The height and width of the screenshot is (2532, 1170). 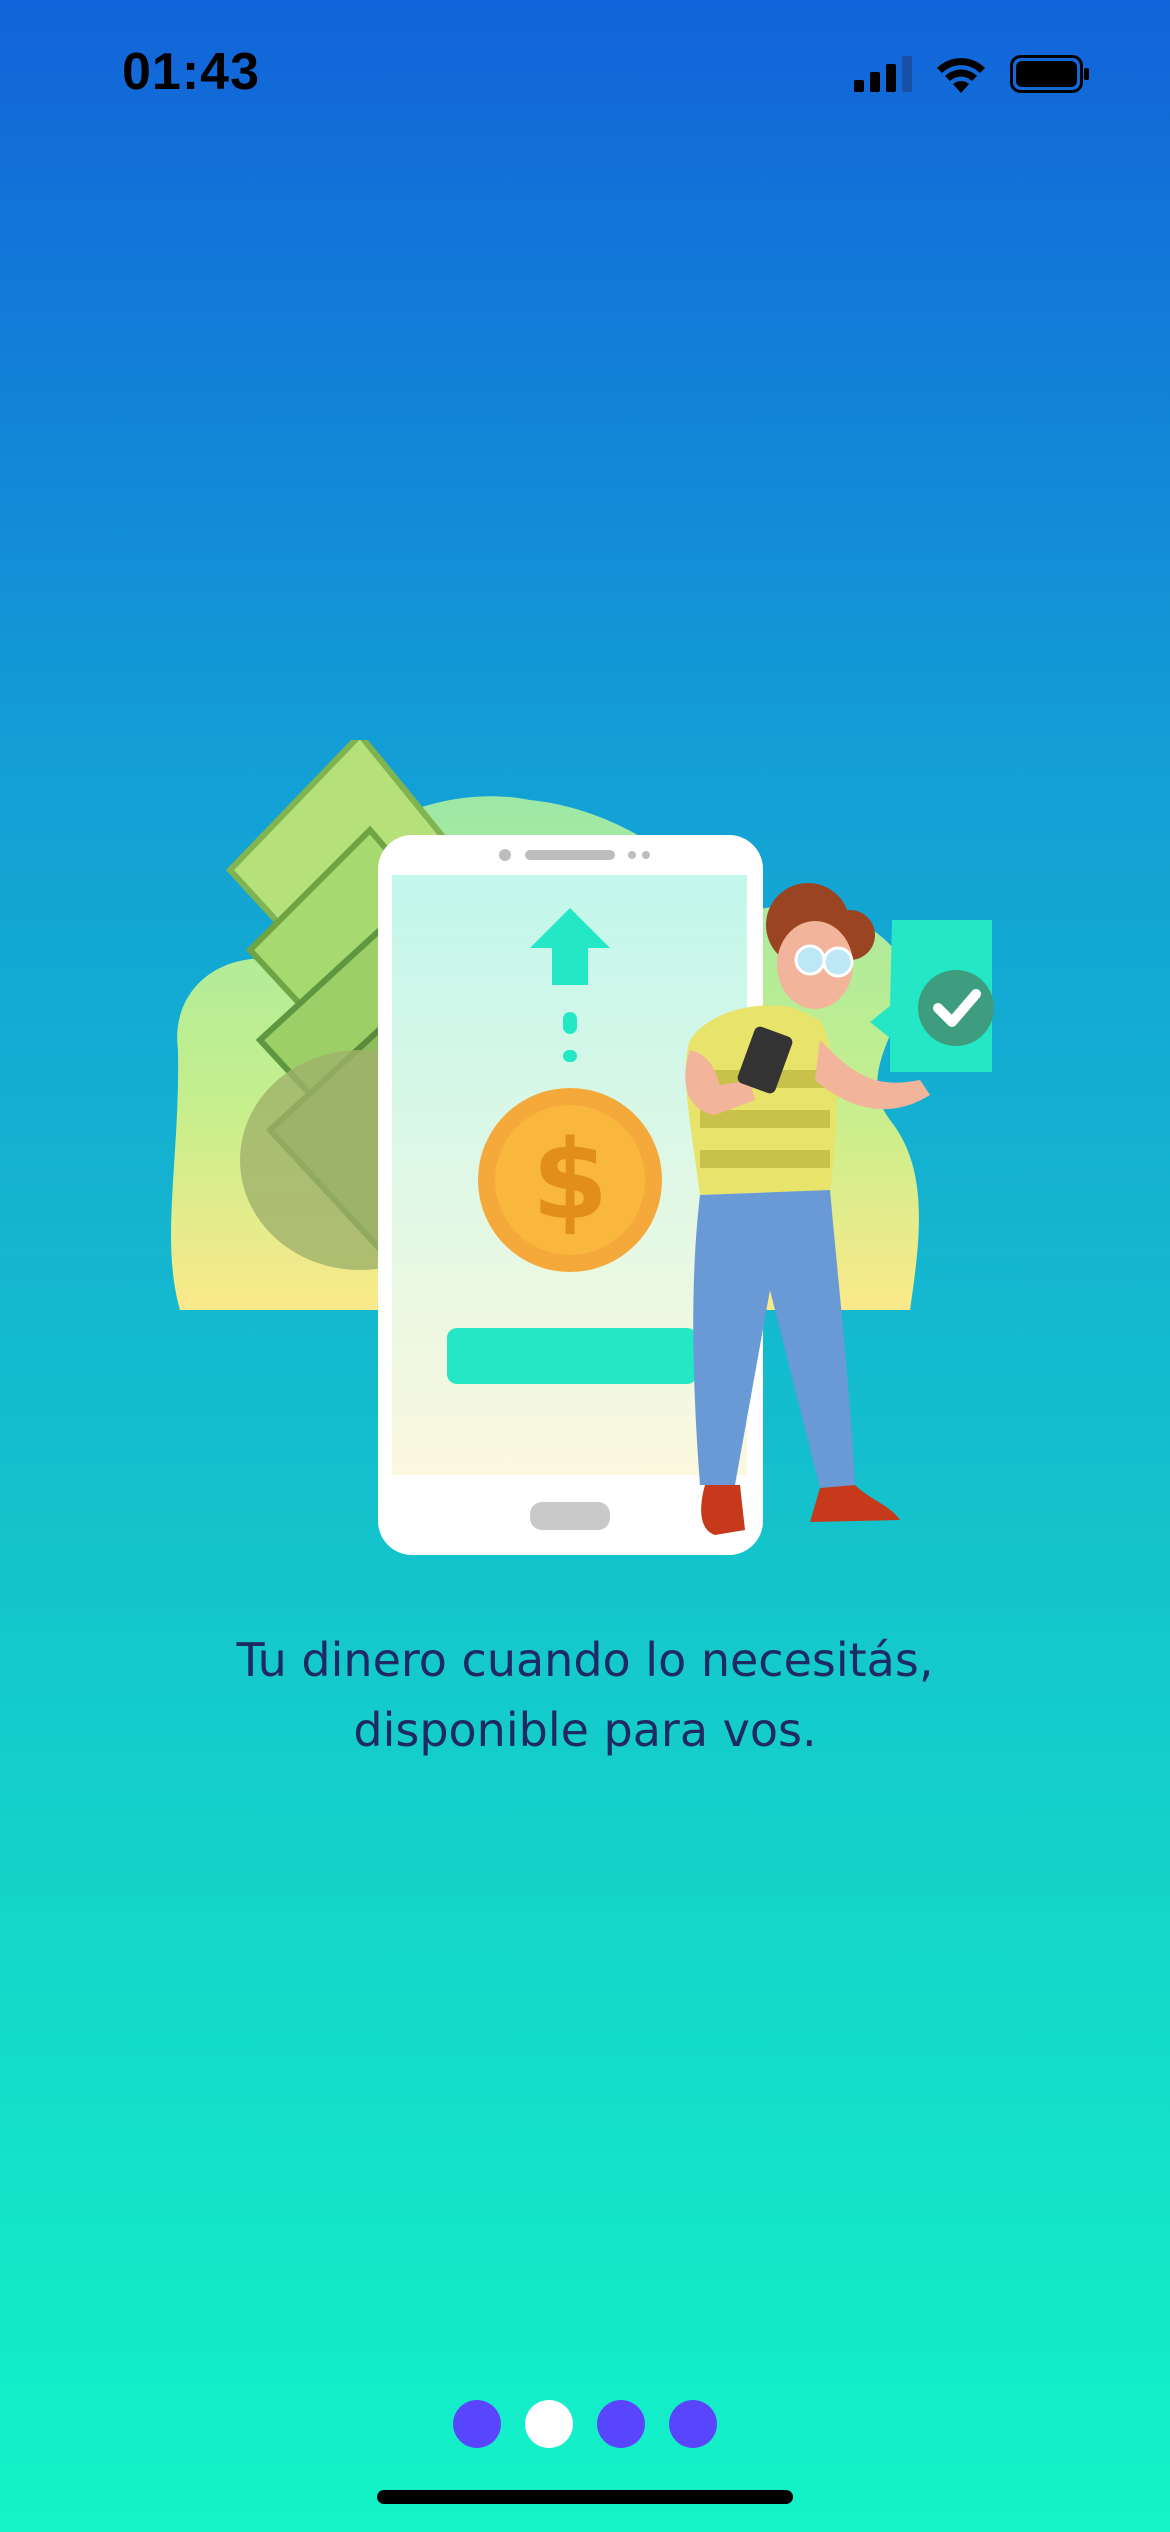 I want to click on battery-icon, so click(x=1049, y=74).